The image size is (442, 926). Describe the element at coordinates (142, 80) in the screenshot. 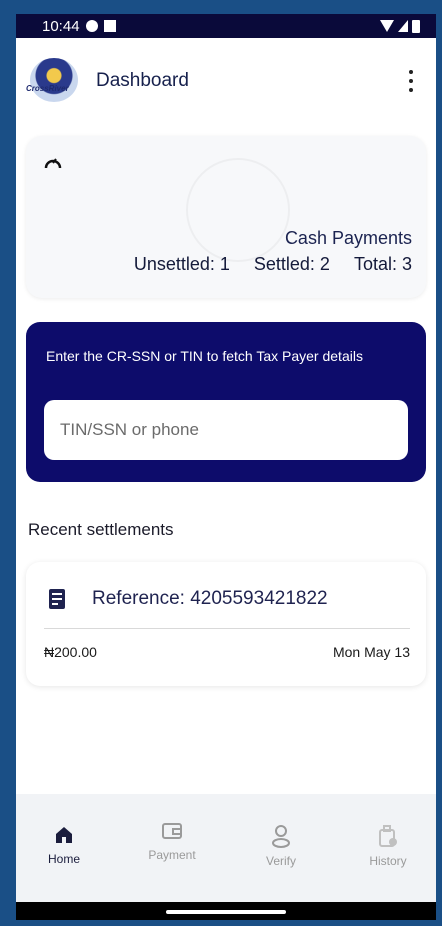

I see `page-title: Dashboard` at that location.